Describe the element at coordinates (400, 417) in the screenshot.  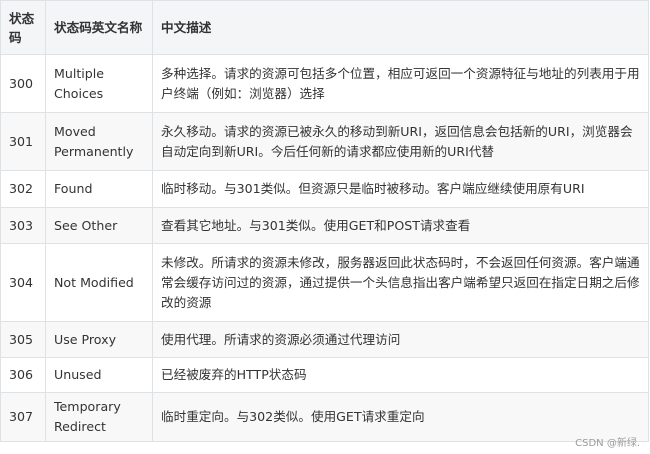
I see `description-cell: 临时重定向。与302类似。使用GET请求重定向` at that location.